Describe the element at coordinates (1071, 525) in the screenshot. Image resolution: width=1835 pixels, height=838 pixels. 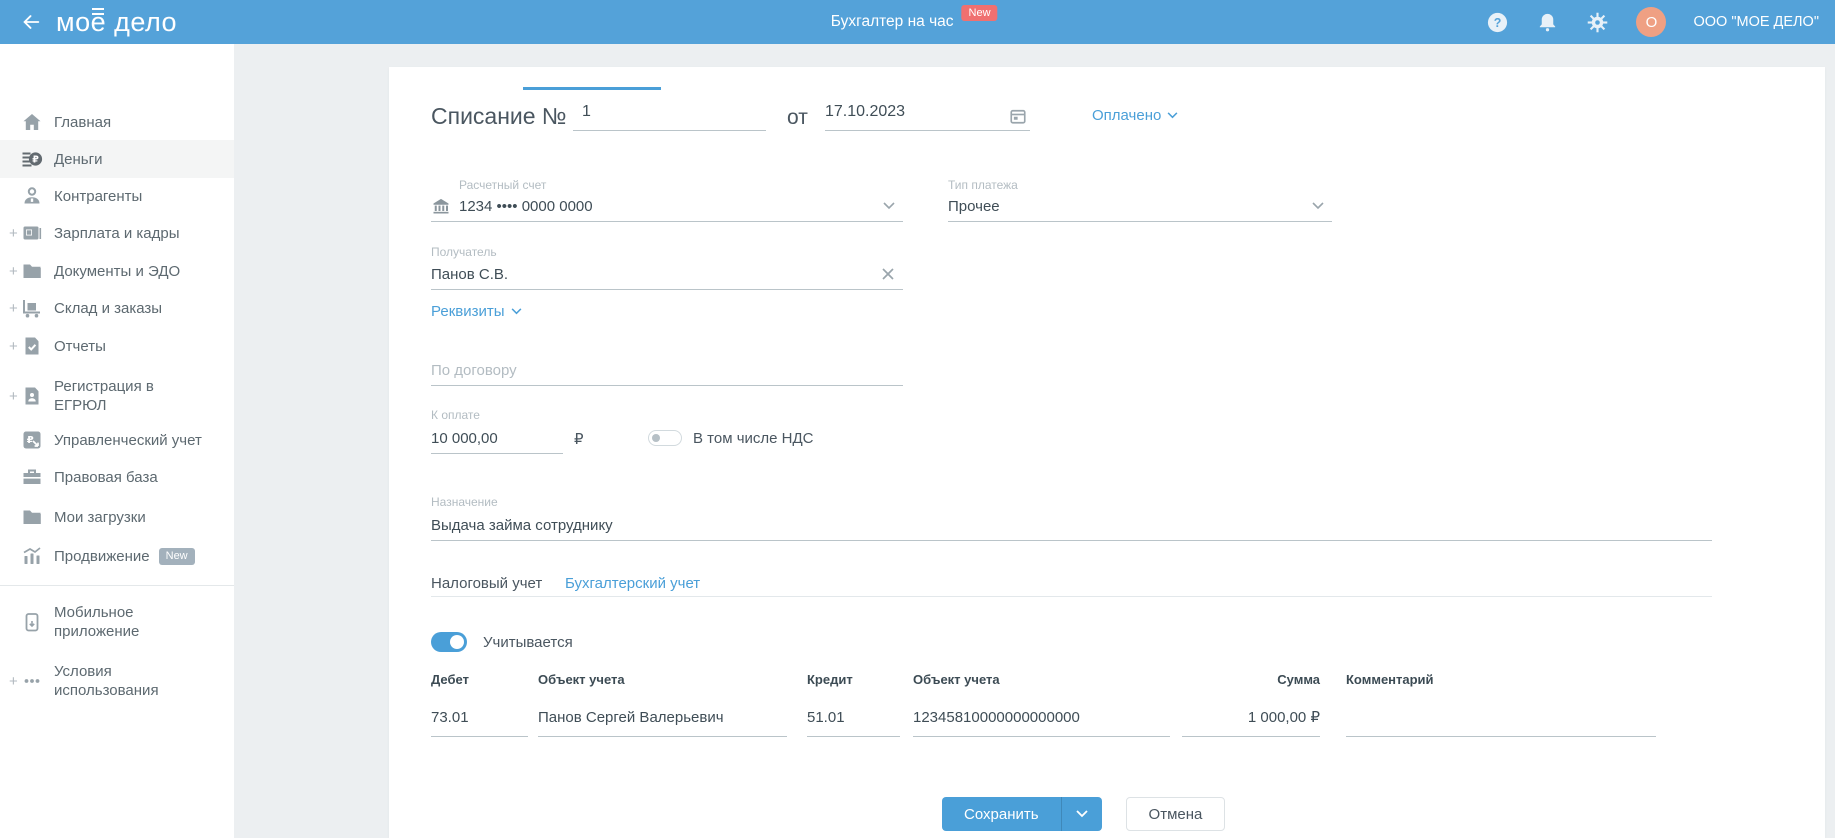
I see `purpose-input` at that location.